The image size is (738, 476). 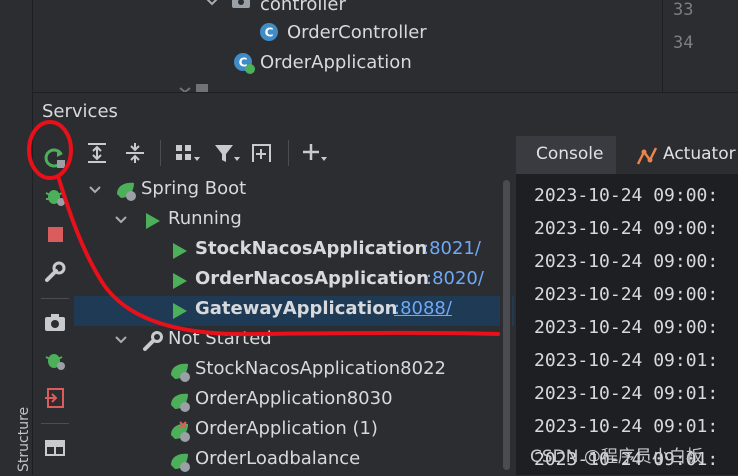 What do you see at coordinates (135, 153) in the screenshot?
I see `collapse-all-icon` at bounding box center [135, 153].